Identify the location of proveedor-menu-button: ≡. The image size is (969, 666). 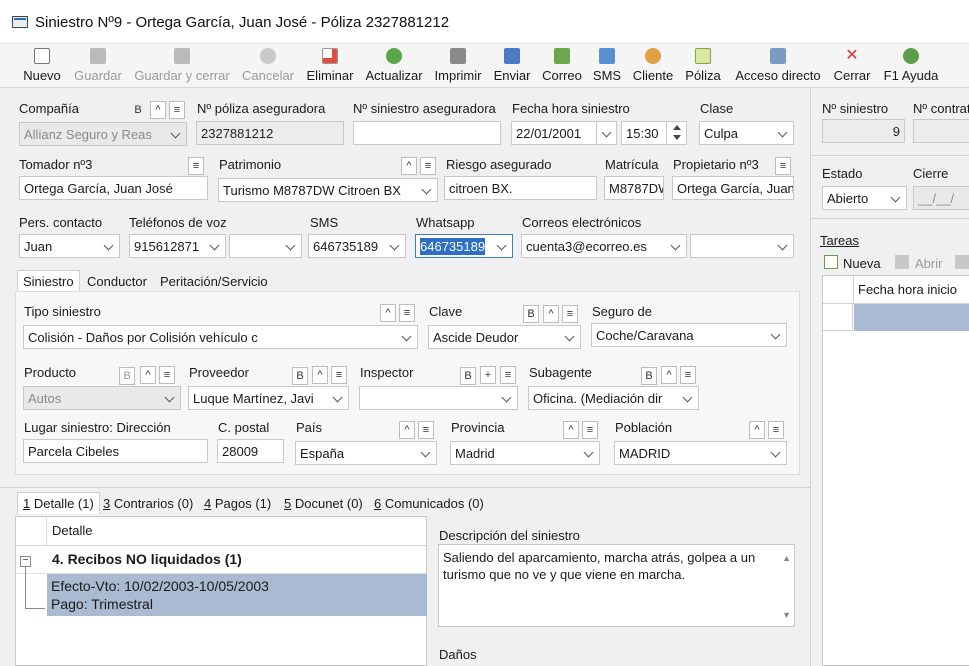
(339, 375).